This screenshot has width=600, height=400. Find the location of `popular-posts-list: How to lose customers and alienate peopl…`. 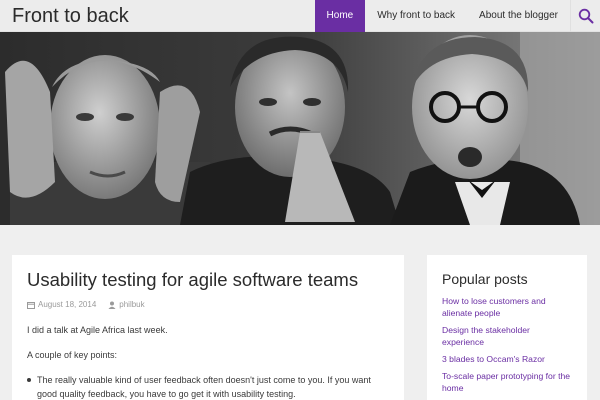

popular-posts-list: How to lose customers and alienate peopl… is located at coordinates (507, 344).